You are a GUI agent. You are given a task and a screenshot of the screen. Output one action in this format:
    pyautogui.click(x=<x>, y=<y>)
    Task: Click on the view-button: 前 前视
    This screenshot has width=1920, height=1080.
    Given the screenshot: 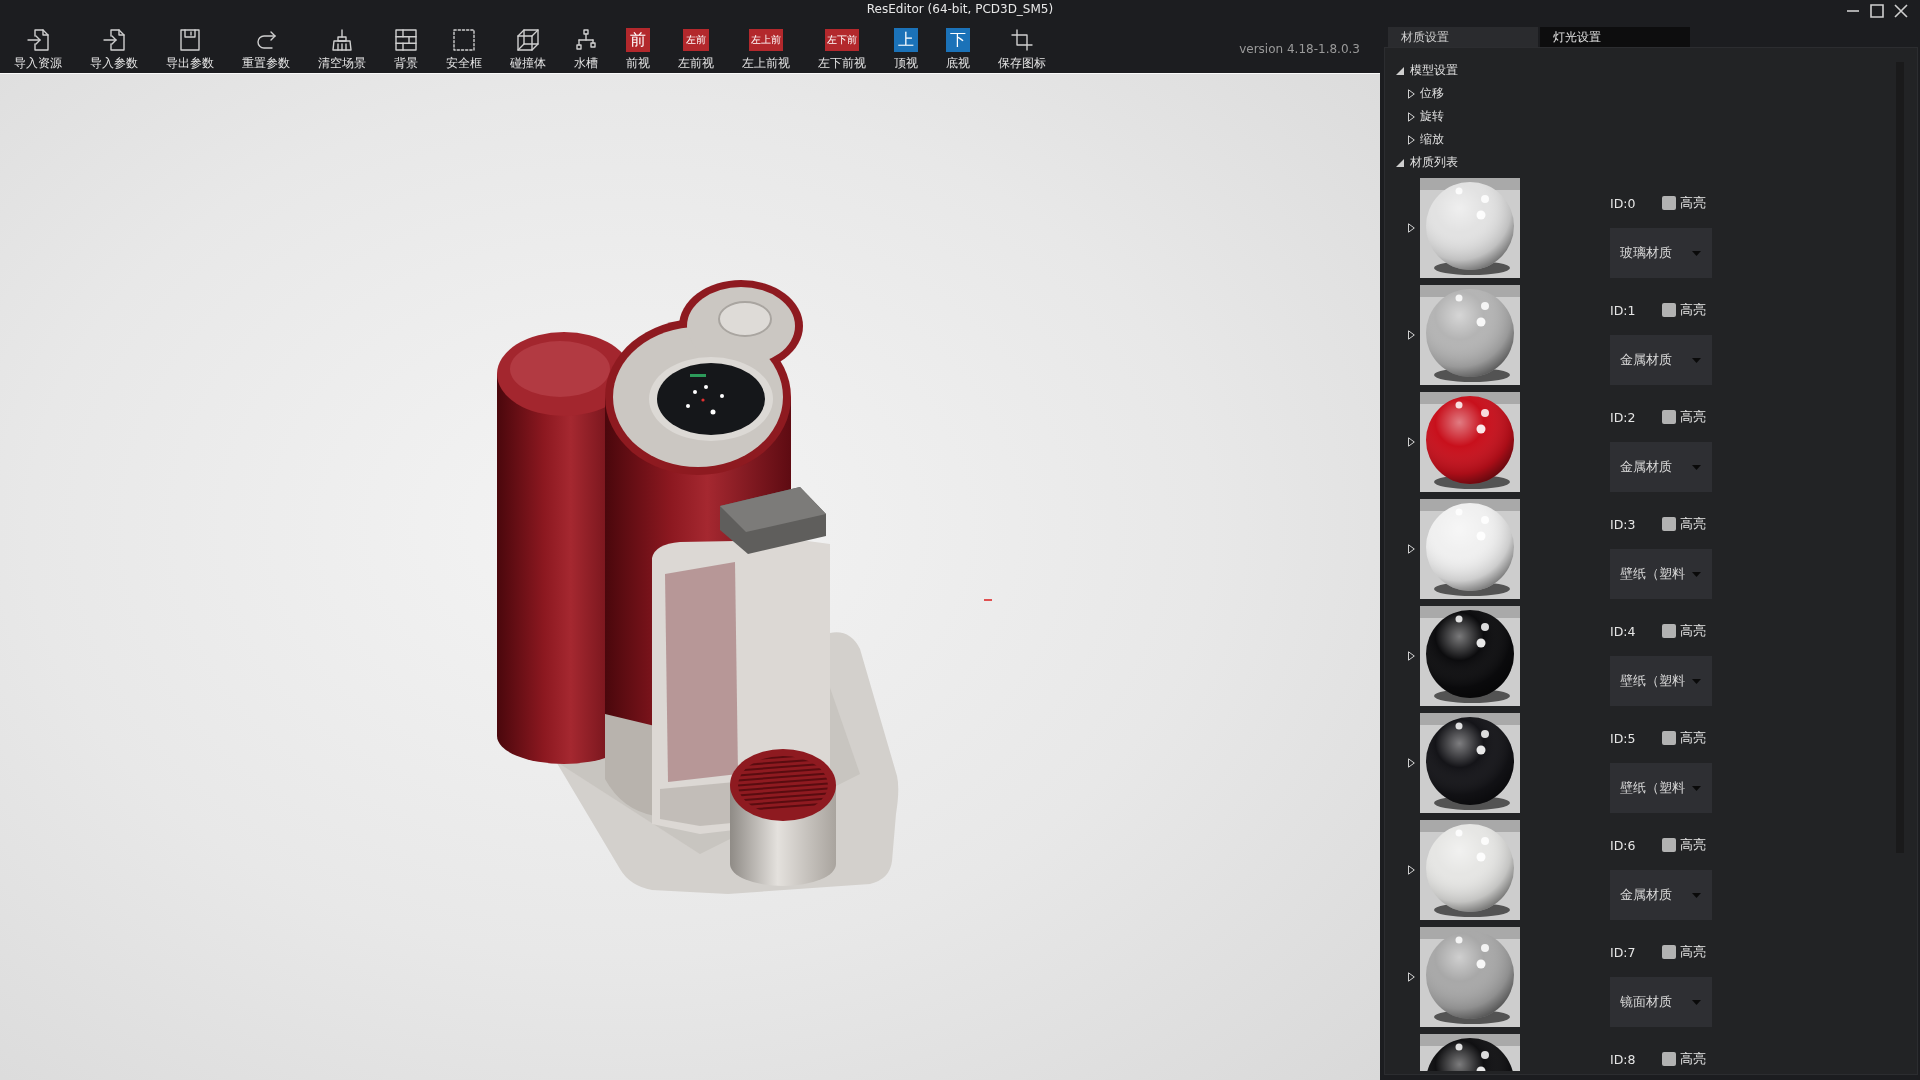 What is the action you would take?
    pyautogui.click(x=638, y=46)
    